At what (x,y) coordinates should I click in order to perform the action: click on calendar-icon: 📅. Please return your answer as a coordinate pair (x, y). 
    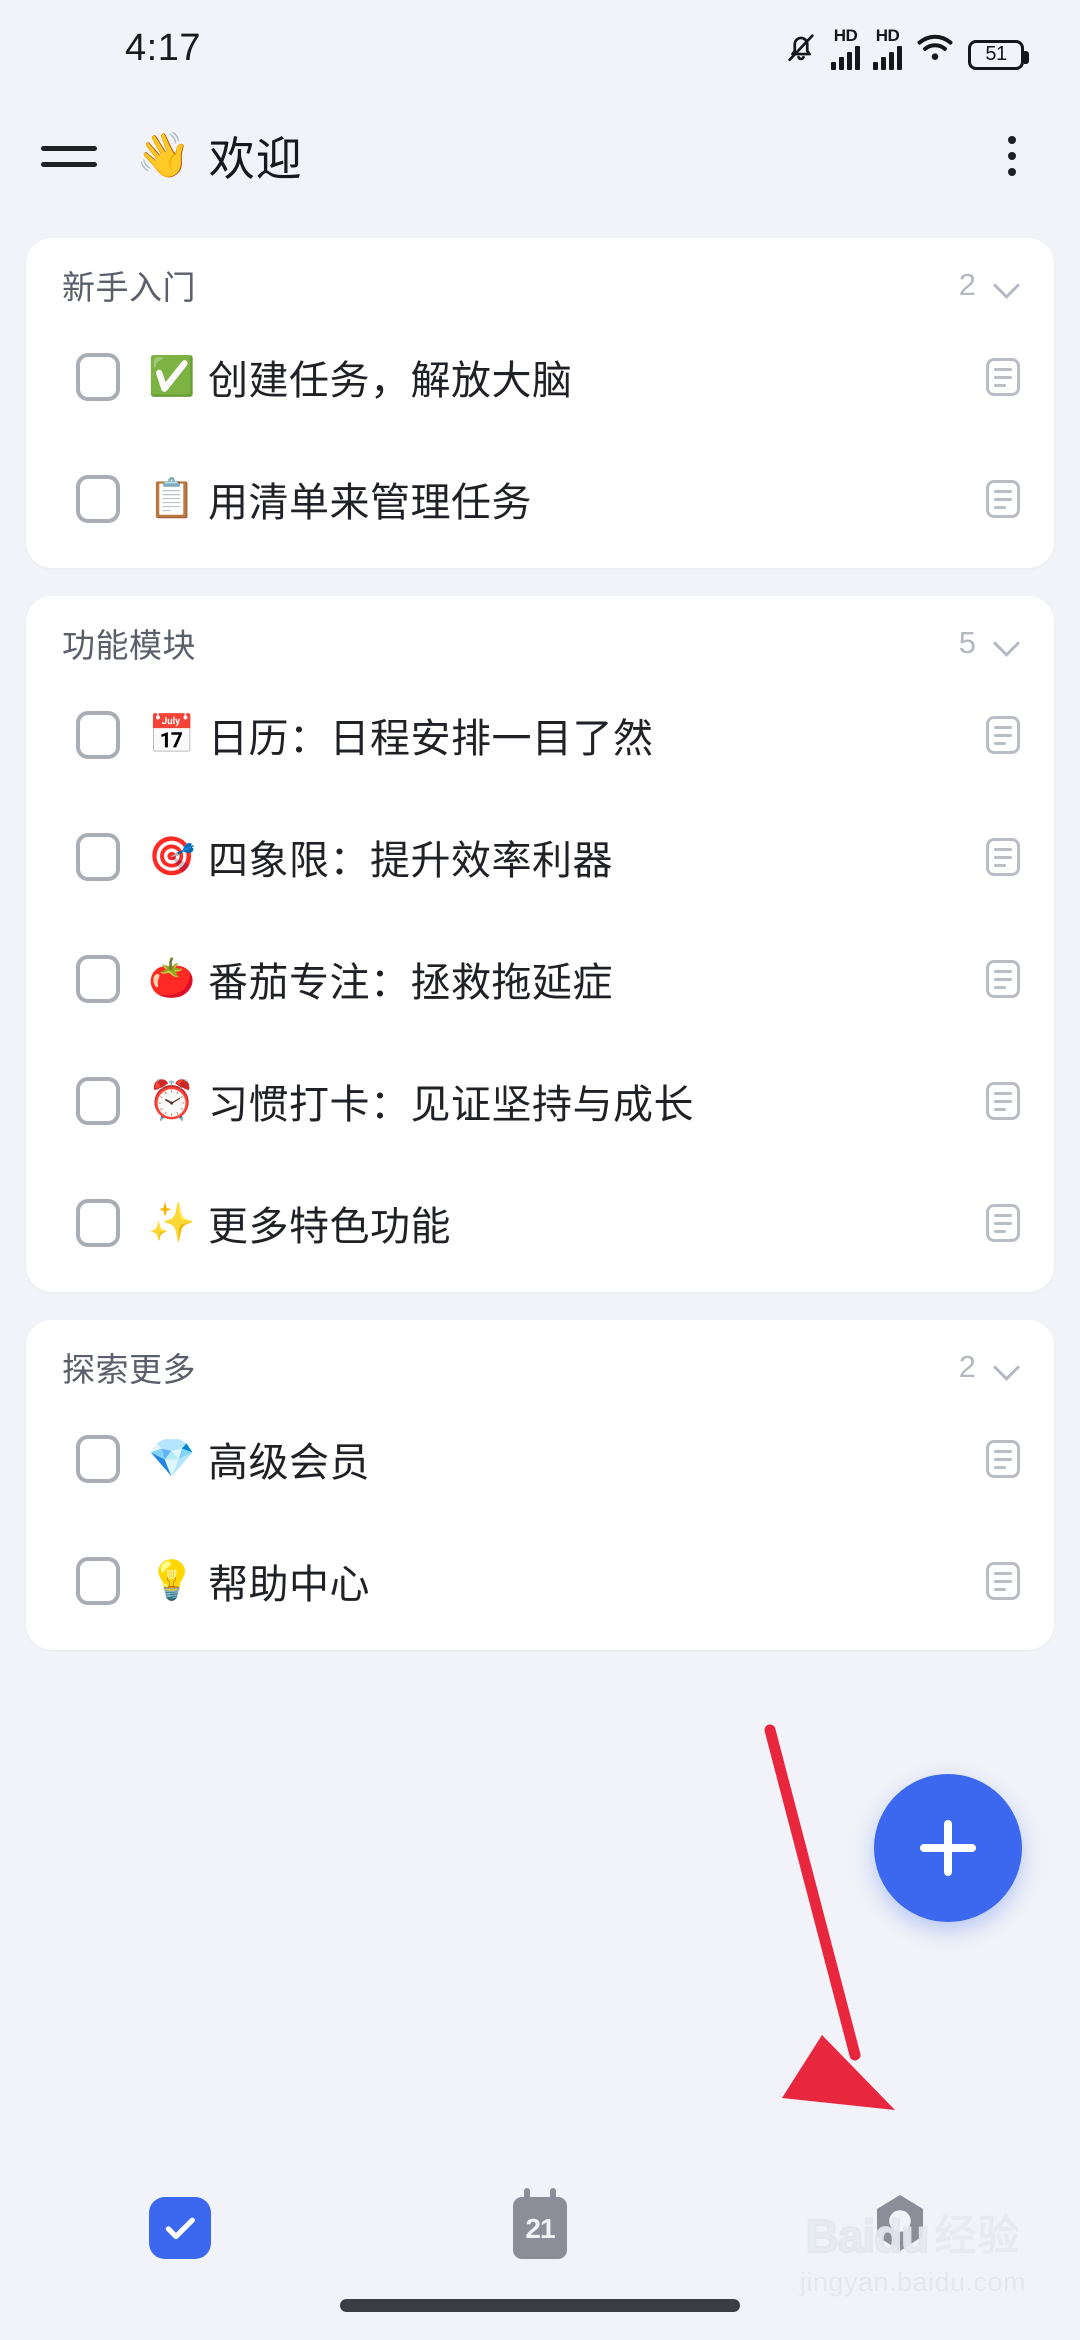
    Looking at the image, I should click on (172, 735).